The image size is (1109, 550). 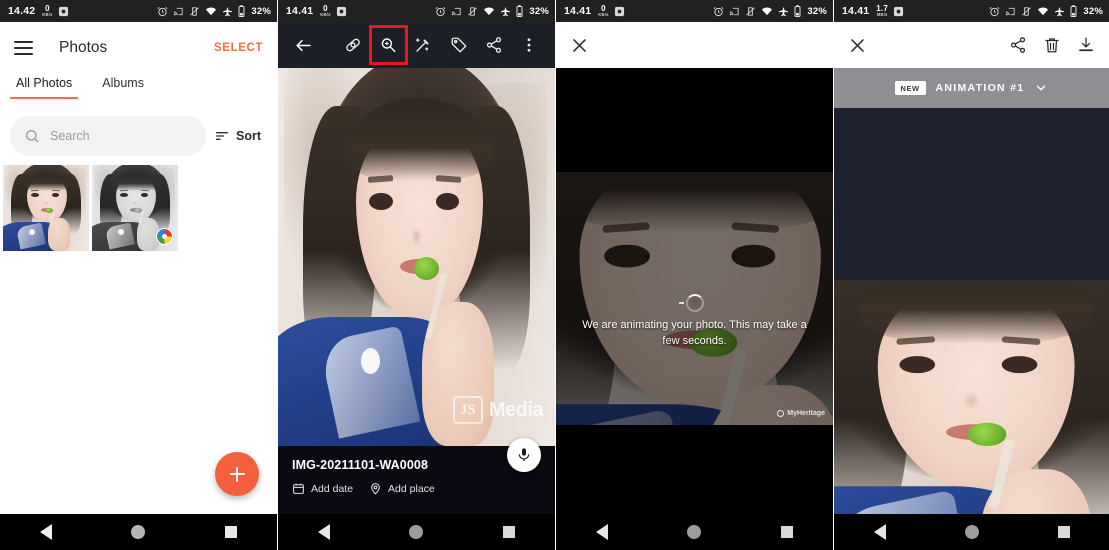 I want to click on add-place-button: Add place, so click(x=402, y=488).